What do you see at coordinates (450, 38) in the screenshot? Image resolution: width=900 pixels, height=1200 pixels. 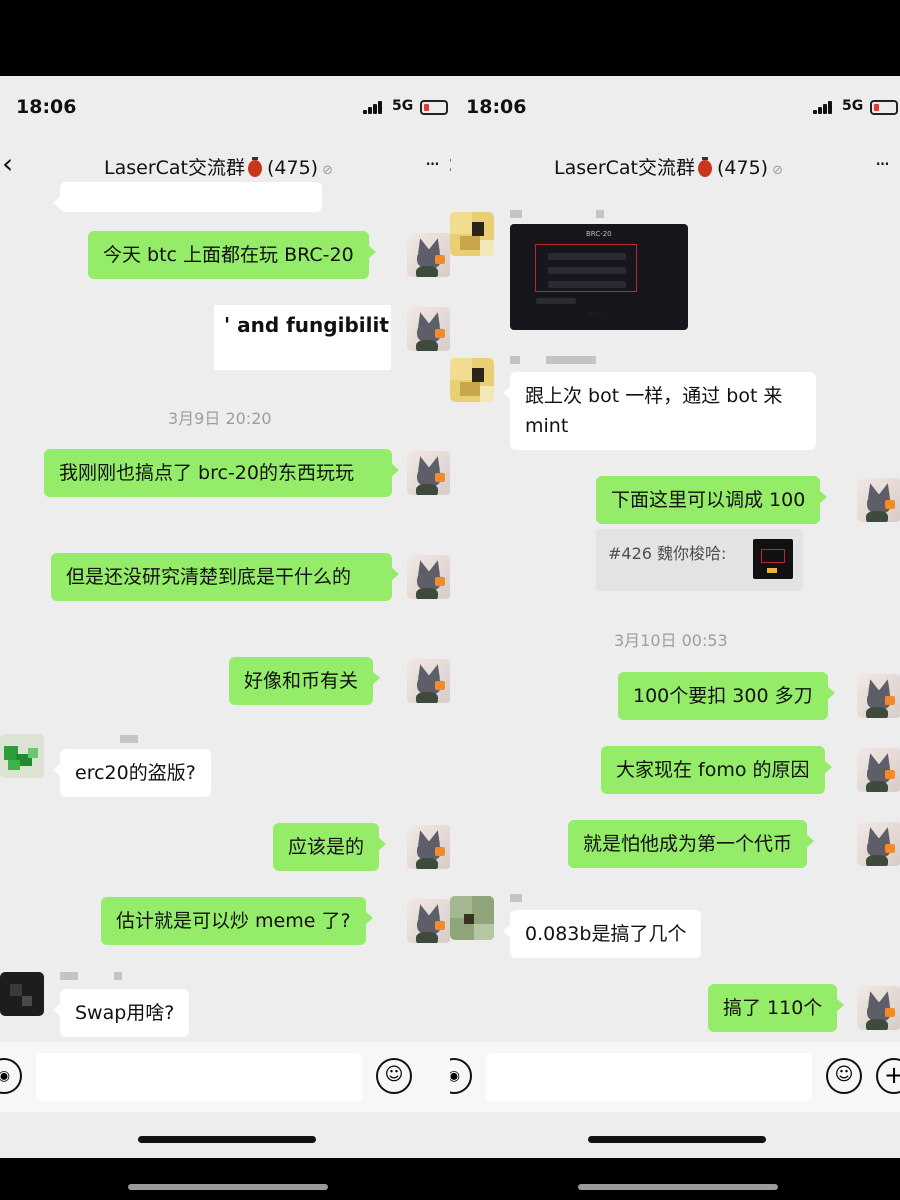 I see `top-black-frame` at bounding box center [450, 38].